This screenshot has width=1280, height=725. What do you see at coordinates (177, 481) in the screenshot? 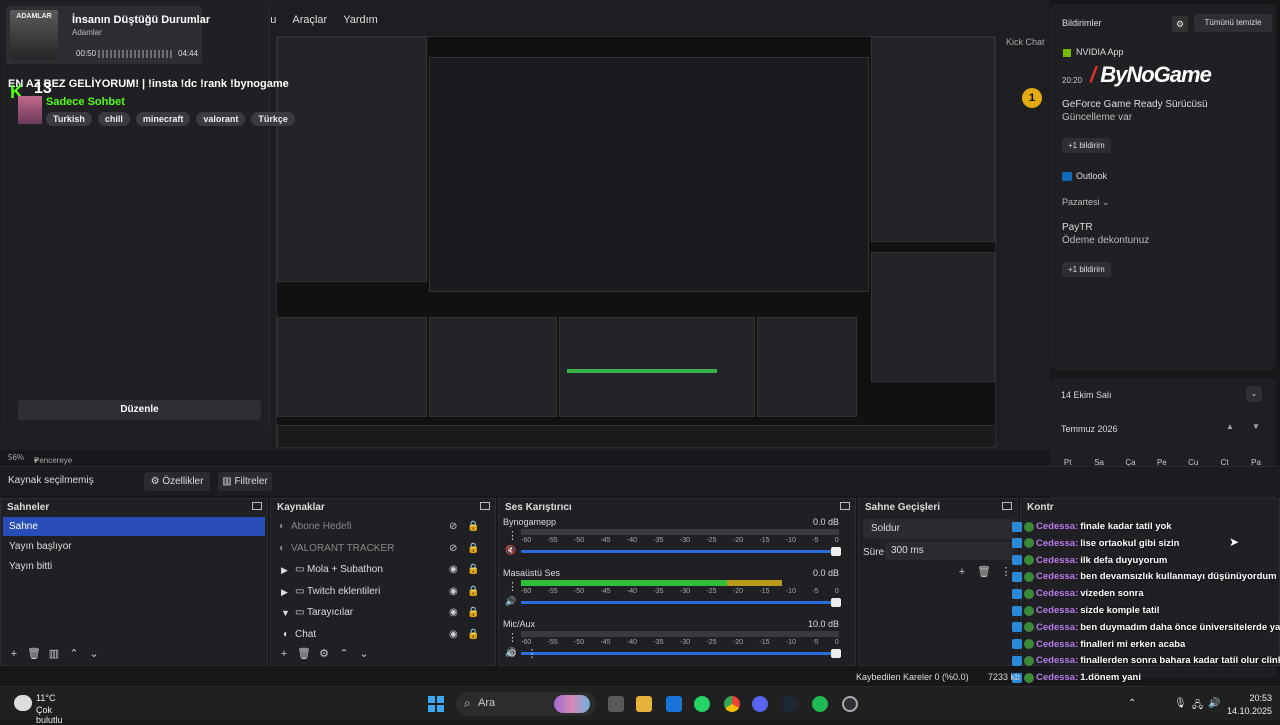
I see `properties-button: ⚙ Özellikler` at bounding box center [177, 481].